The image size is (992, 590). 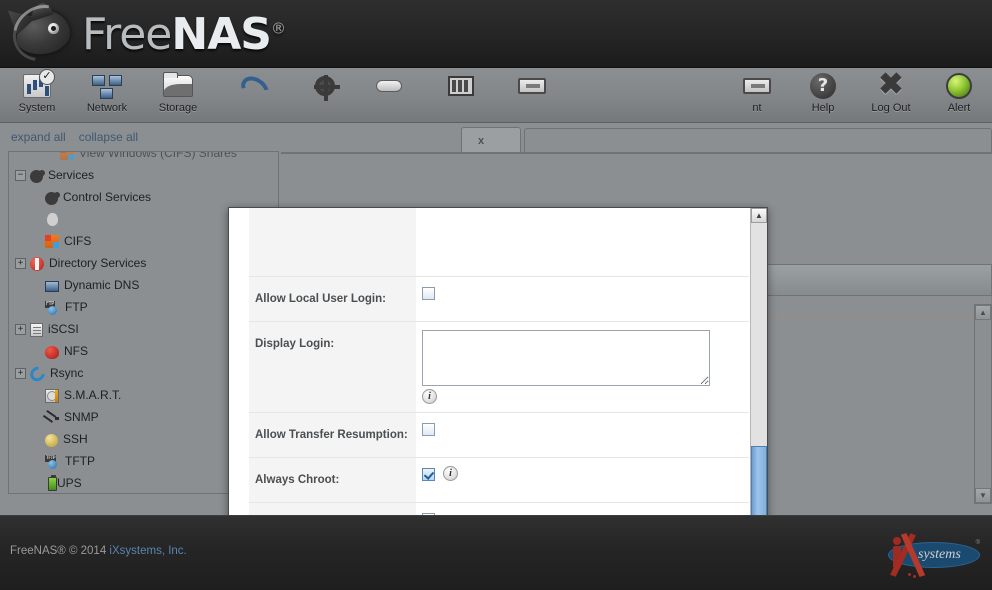 I want to click on collapse-all-link: collapse all, so click(x=108, y=137).